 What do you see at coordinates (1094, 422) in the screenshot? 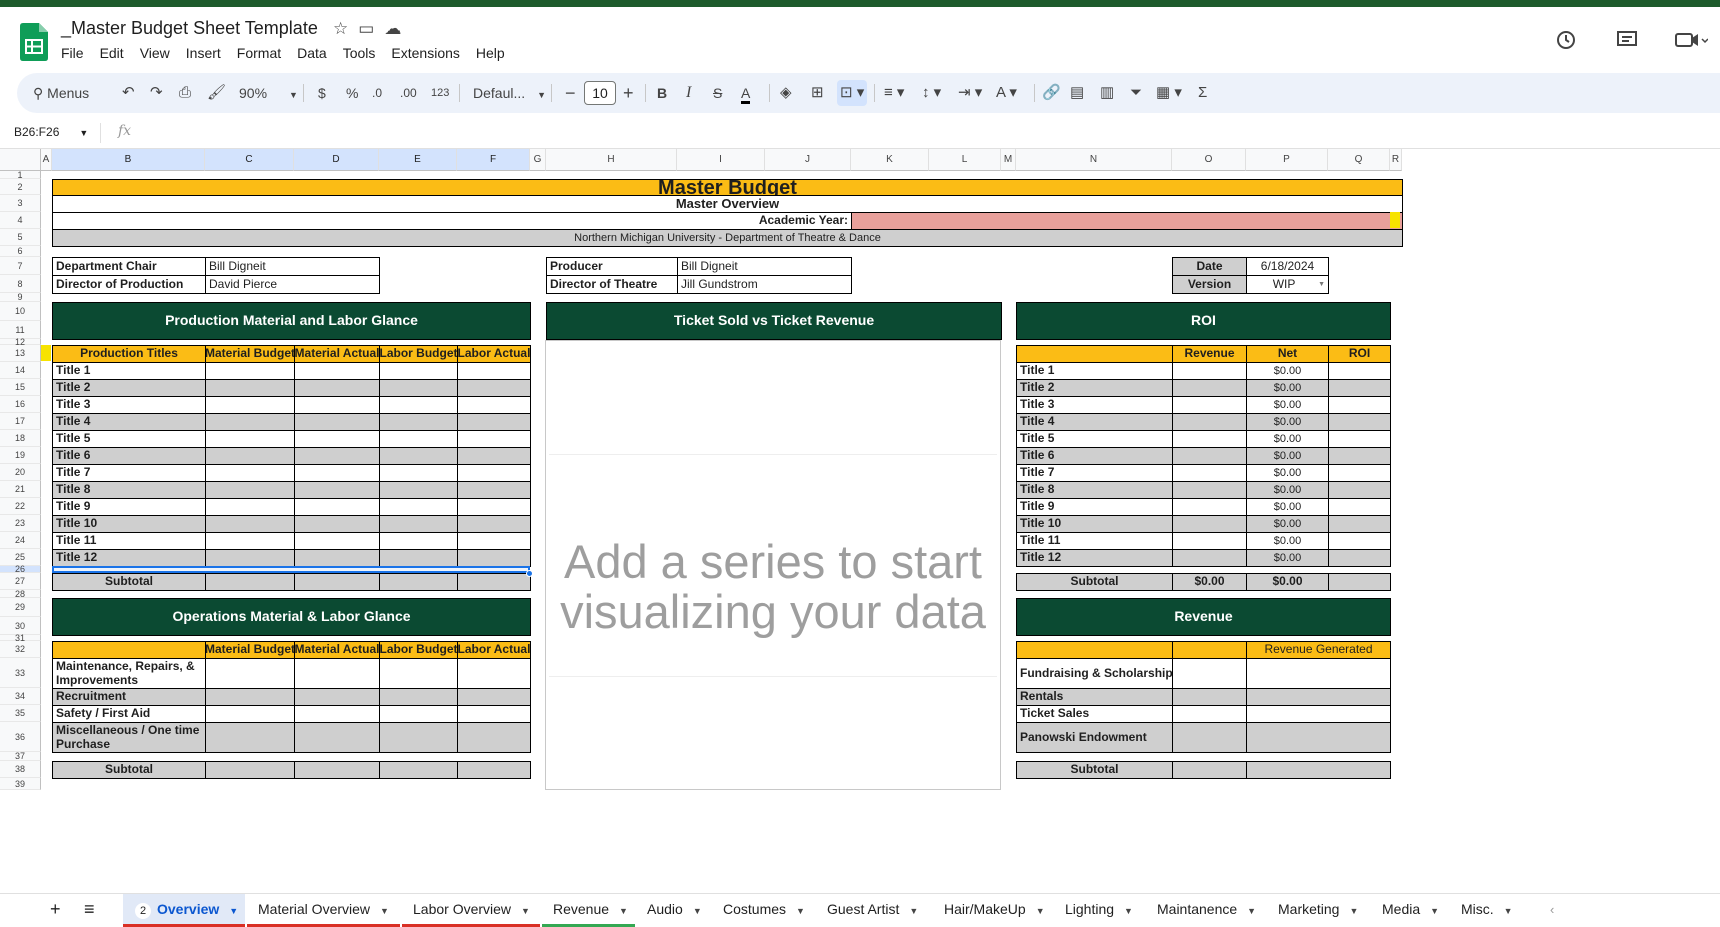
I see `roi-title-4: Title 4` at bounding box center [1094, 422].